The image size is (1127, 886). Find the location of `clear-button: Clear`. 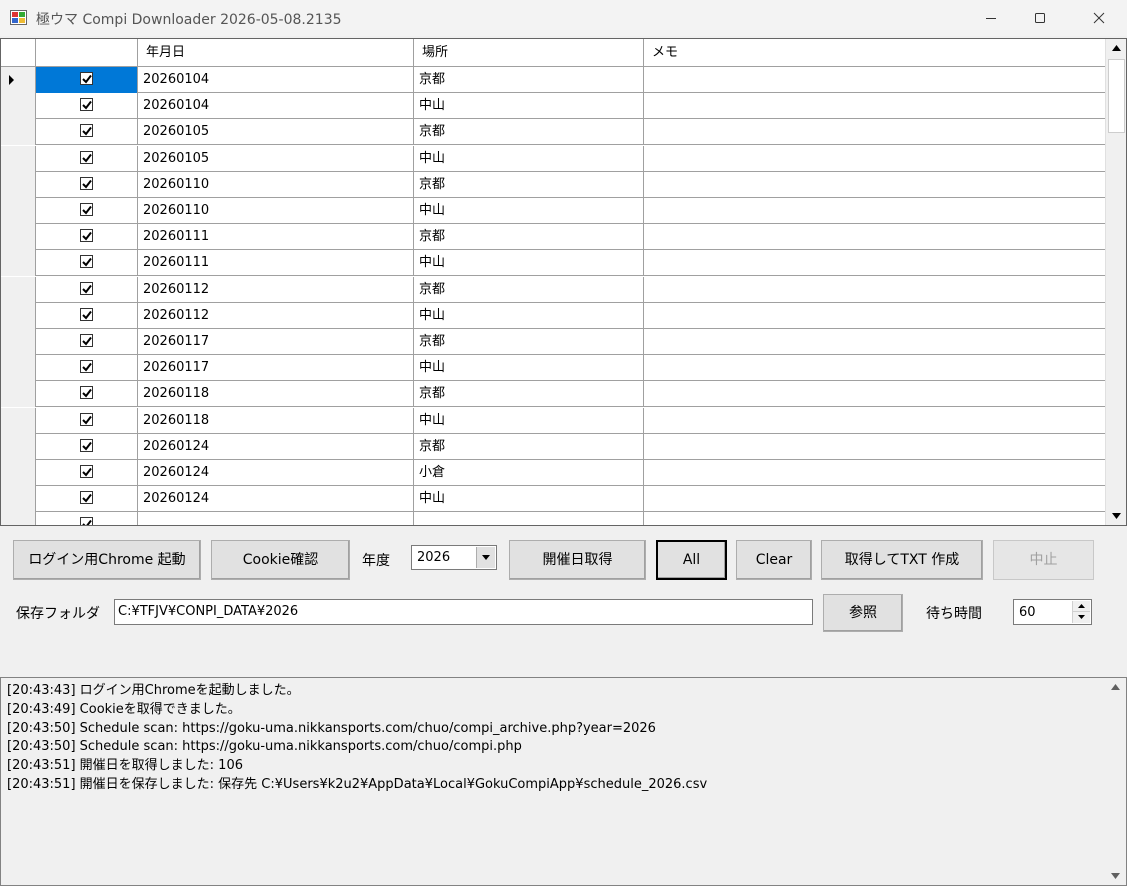

clear-button: Clear is located at coordinates (774, 560).